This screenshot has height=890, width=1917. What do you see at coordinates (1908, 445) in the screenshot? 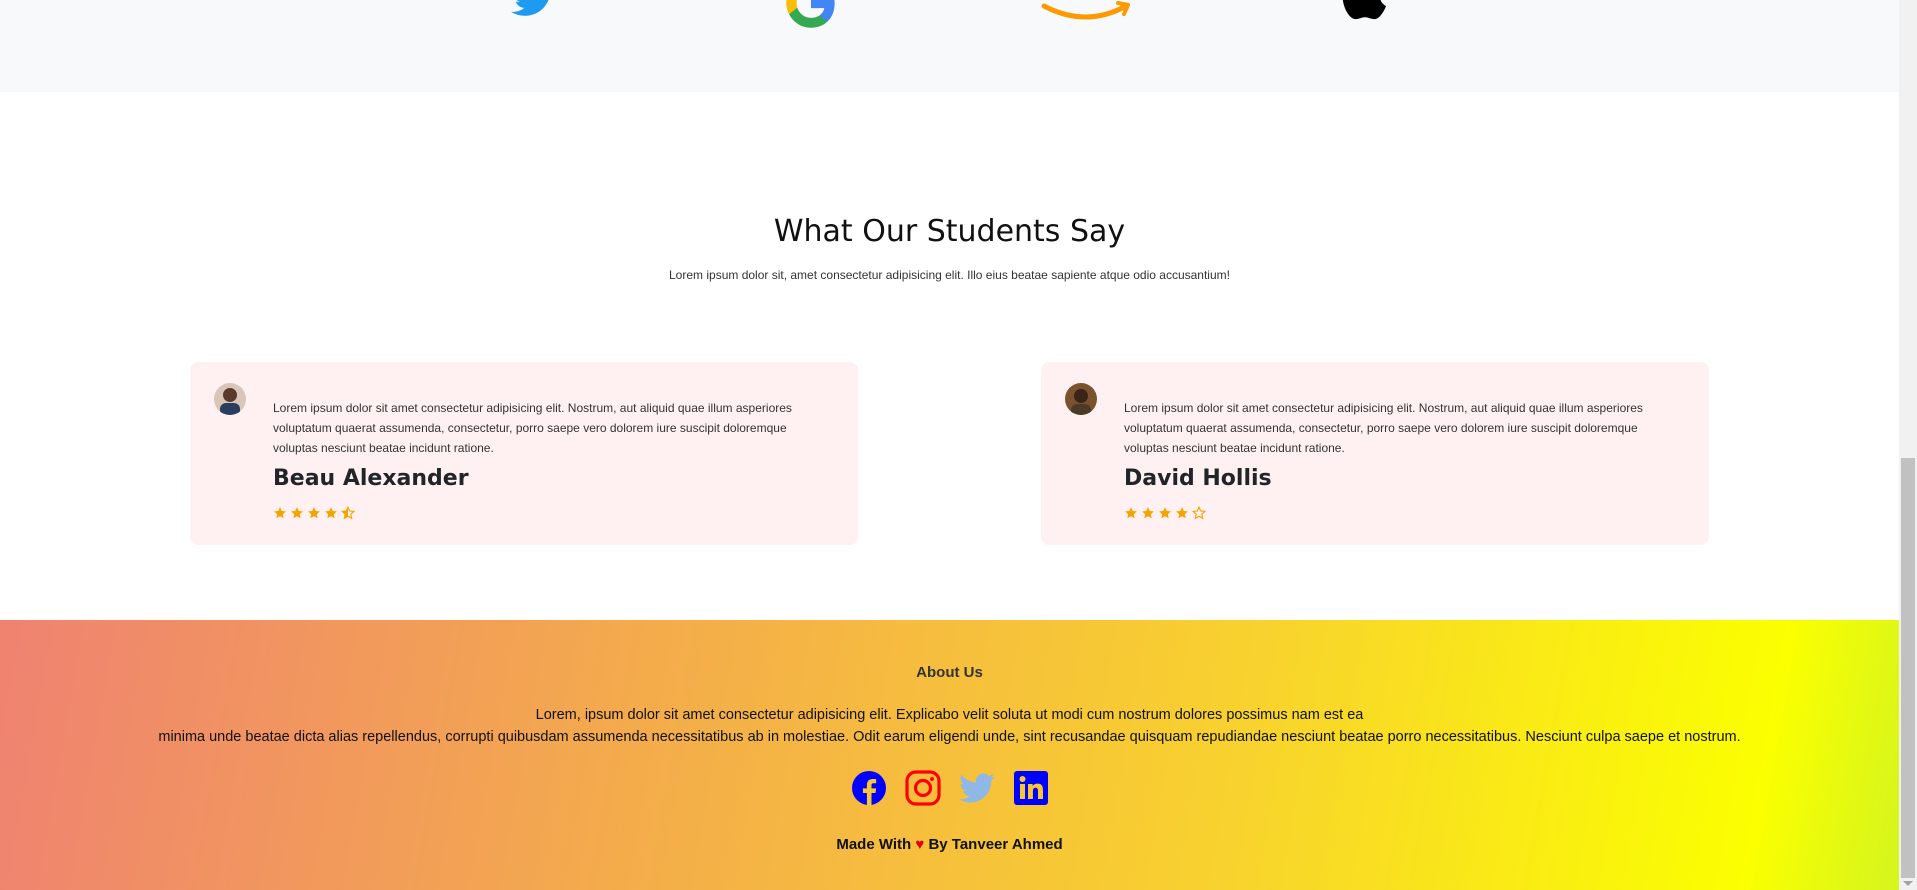
I see `vertical-scrollbar` at bounding box center [1908, 445].